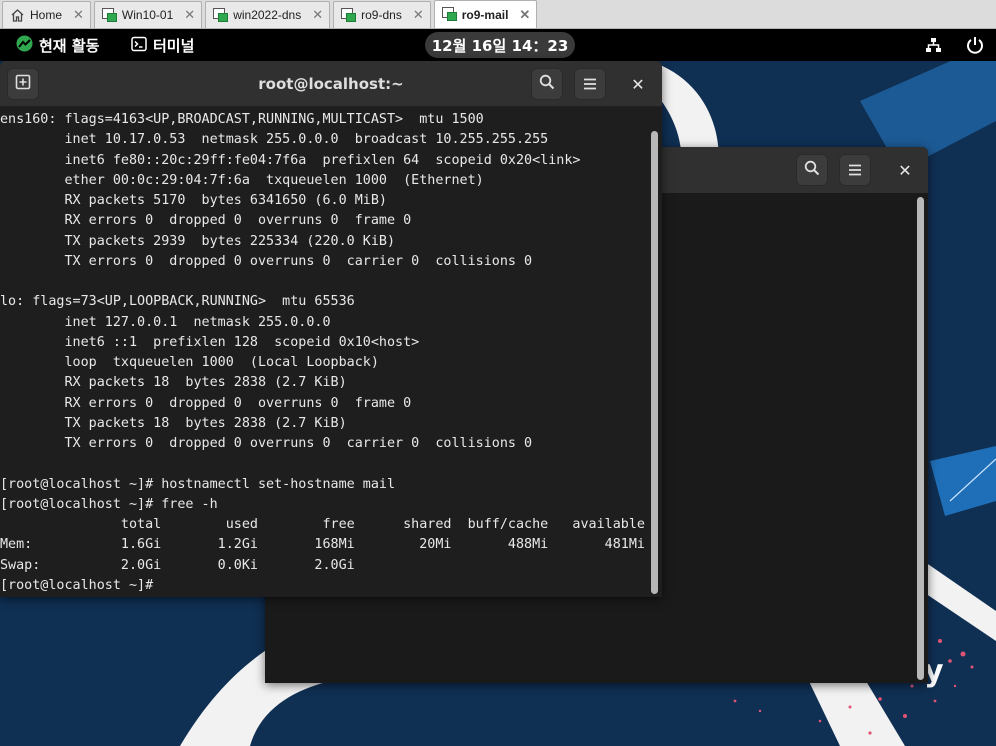 This screenshot has width=996, height=746. I want to click on gnome-top-bar: 현재 활동 터미널 12월 16일 14：23, so click(498, 45).